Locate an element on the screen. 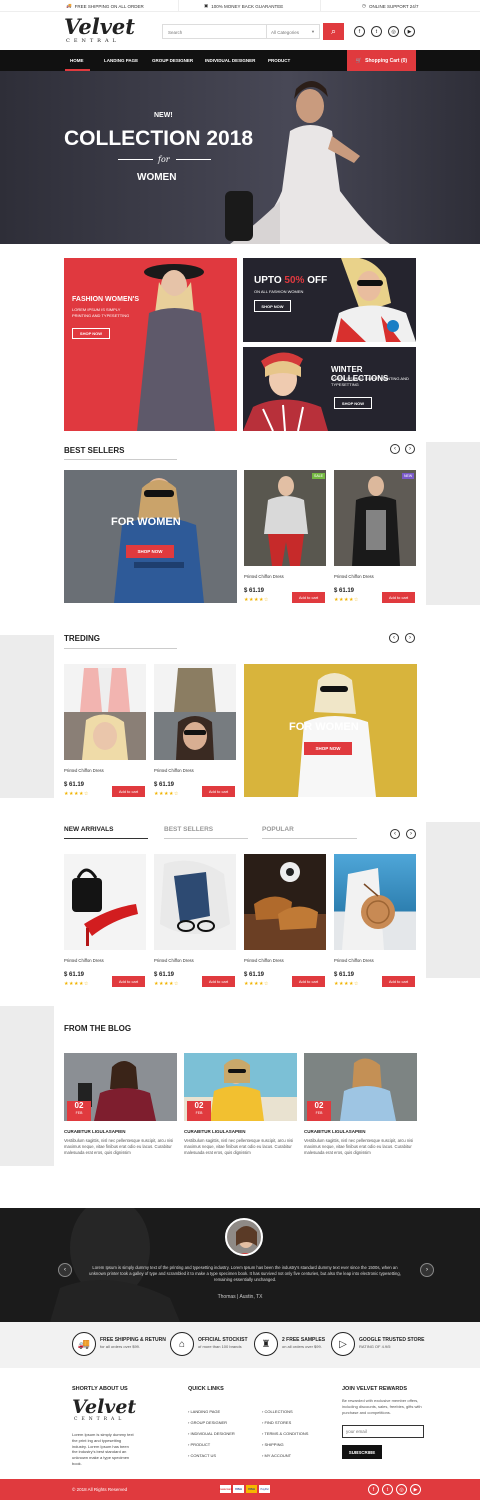 The height and width of the screenshot is (1500, 480). nav-individual: INDIVIDUAL DESIGNER is located at coordinates (230, 60).